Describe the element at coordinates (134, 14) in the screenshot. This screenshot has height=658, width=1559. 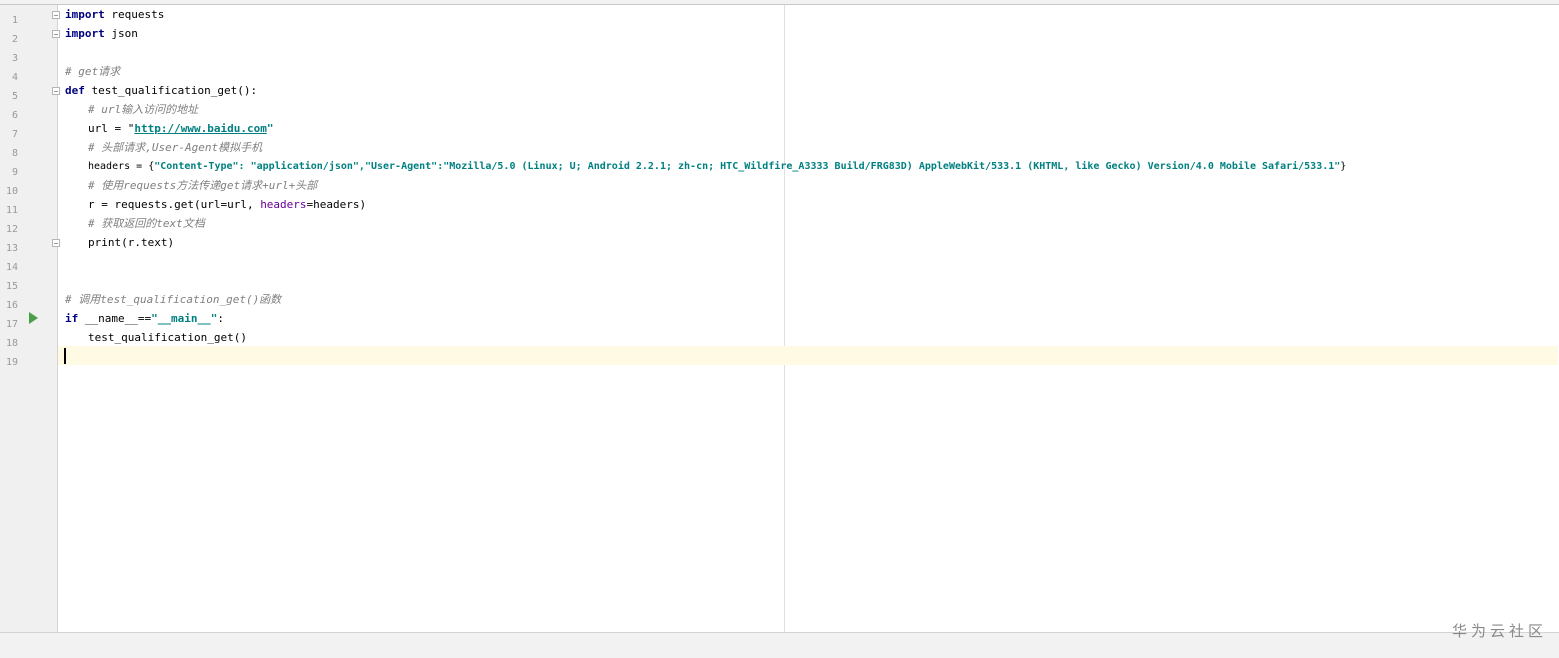
I see `code-text: requests` at that location.